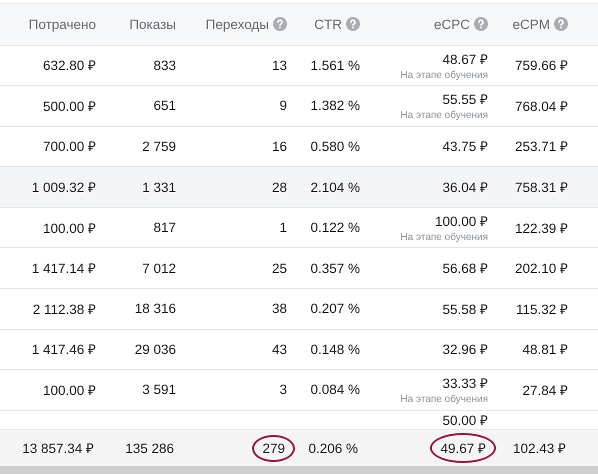 This screenshot has height=474, width=598. I want to click on table-row: 1 009.32 ₽ 1 331 28 2.104 % 36.04 ₽ 758.31 ₽, so click(299, 187).